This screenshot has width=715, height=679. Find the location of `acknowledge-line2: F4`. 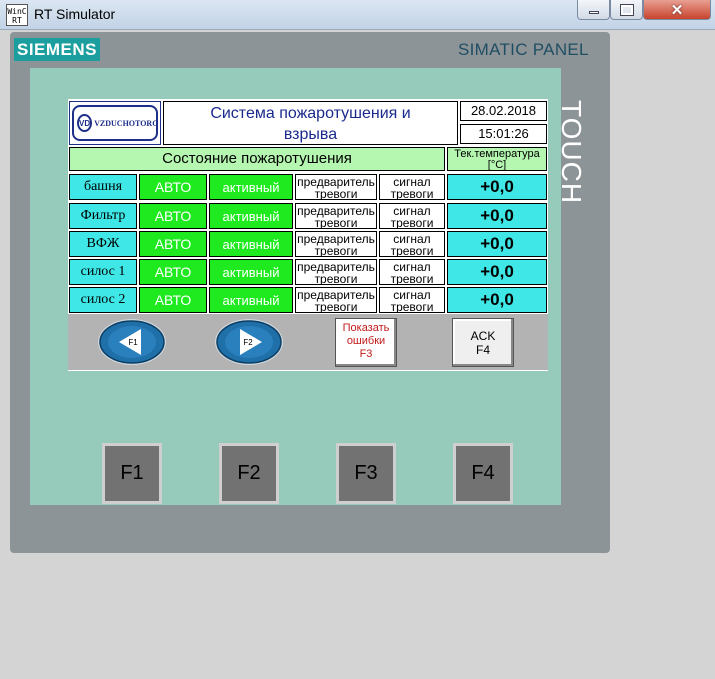

acknowledge-line2: F4 is located at coordinates (482, 350).